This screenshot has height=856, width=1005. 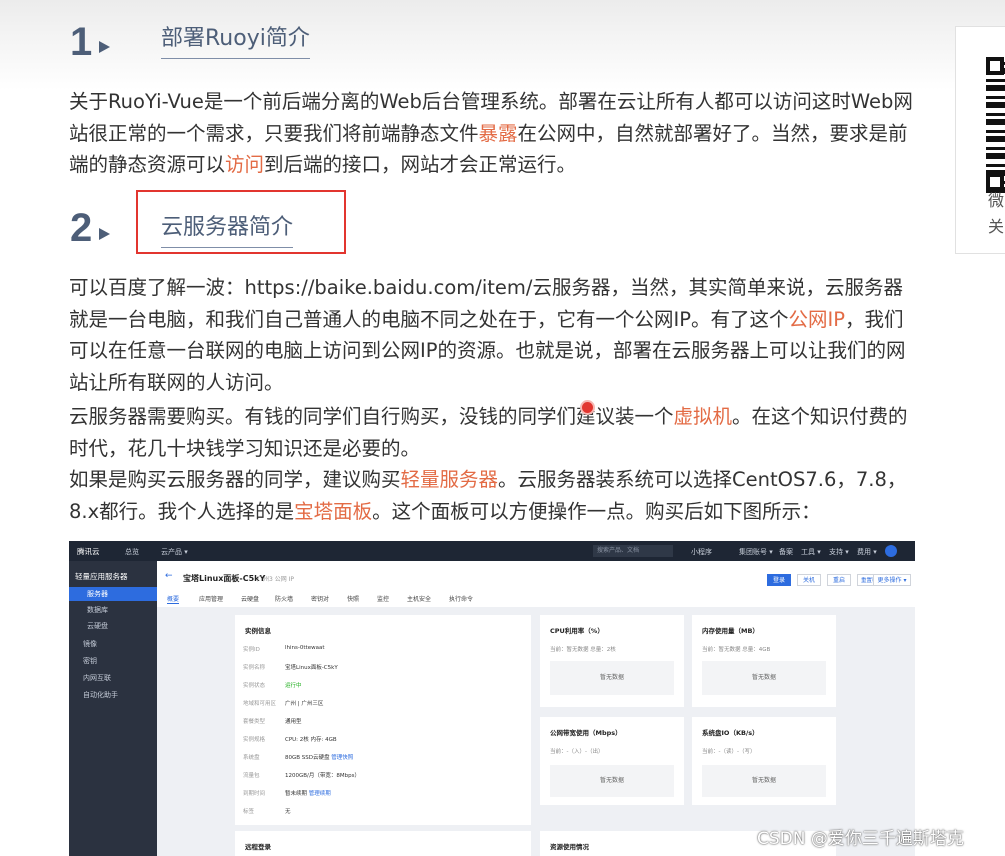 What do you see at coordinates (730, 733) in the screenshot?
I see `disk-io-card-title: 系统盘IO（KB/s）` at bounding box center [730, 733].